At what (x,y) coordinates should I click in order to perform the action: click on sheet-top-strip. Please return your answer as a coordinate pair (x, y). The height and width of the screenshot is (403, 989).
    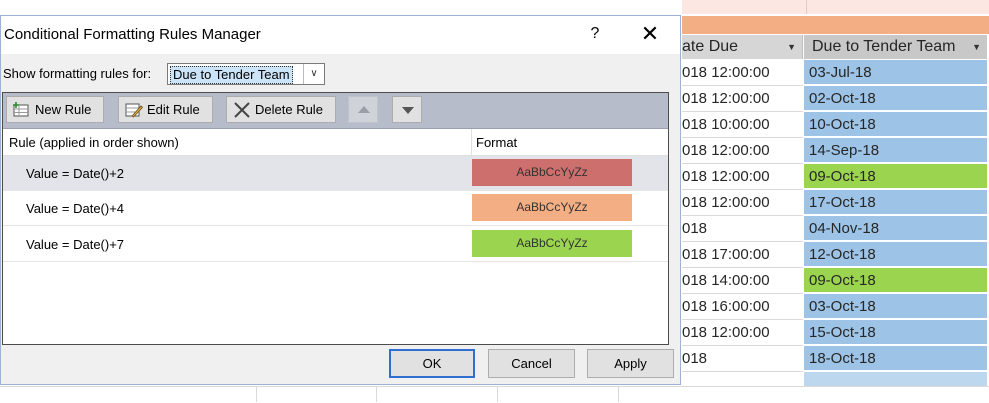
    Looking at the image, I should click on (835, 7).